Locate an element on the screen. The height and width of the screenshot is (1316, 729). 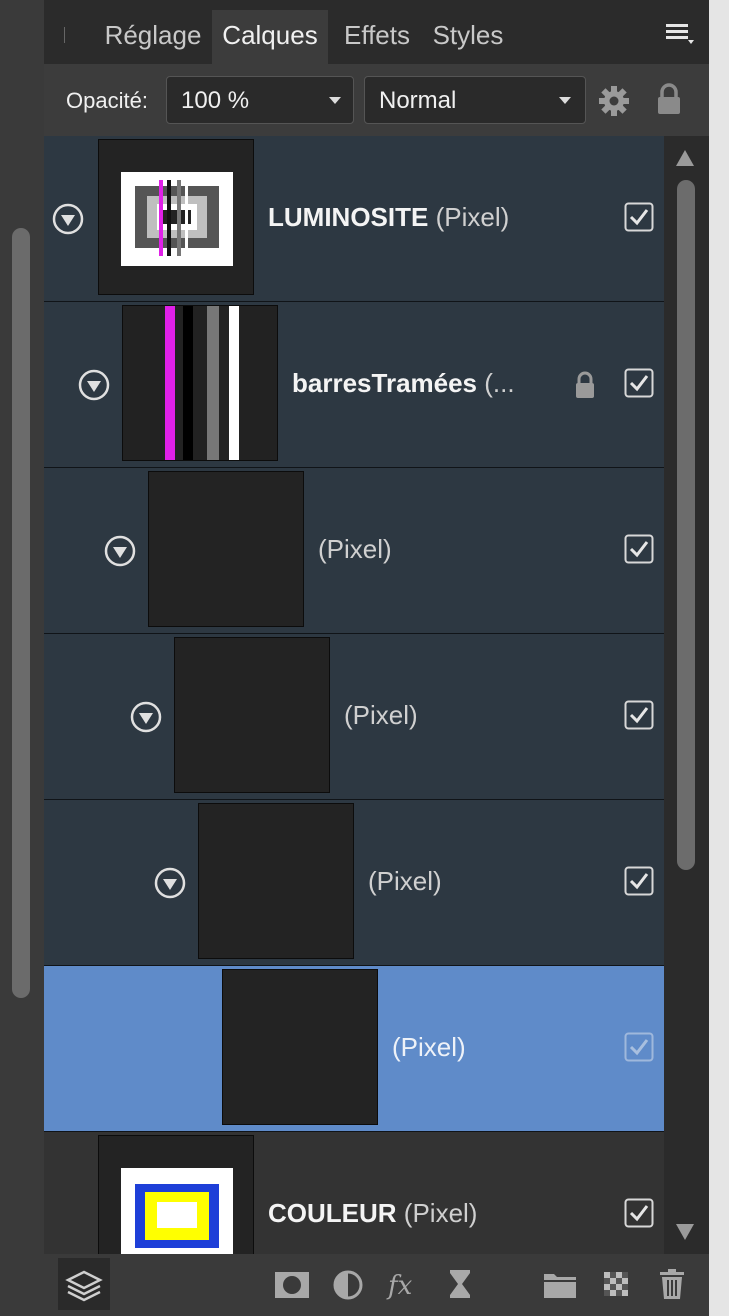
layer-row-pixel-2: (Pixel) is located at coordinates (354, 717).